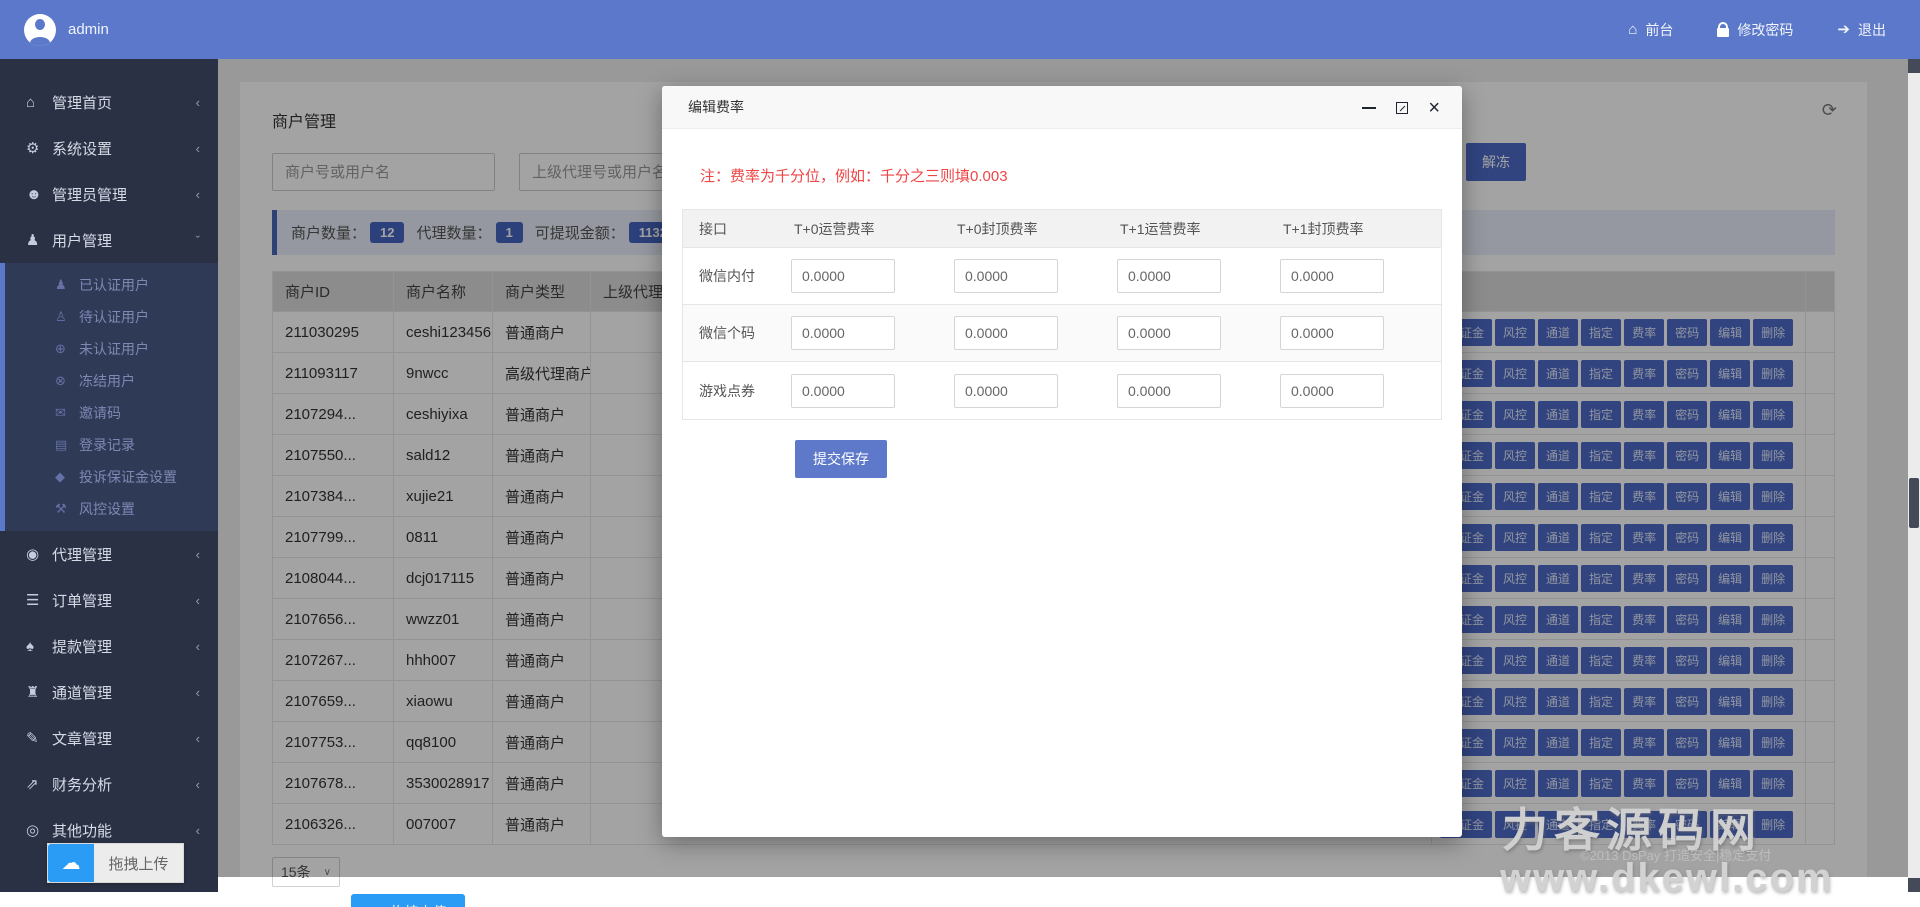 This screenshot has width=1920, height=907. What do you see at coordinates (1369, 107) in the screenshot?
I see `minimize-icon` at bounding box center [1369, 107].